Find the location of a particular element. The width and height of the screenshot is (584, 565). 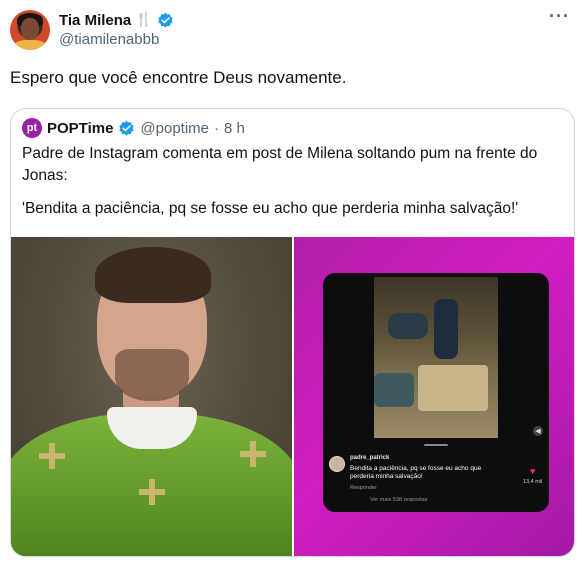

quoted-timestamp: 8 h is located at coordinates (234, 128).